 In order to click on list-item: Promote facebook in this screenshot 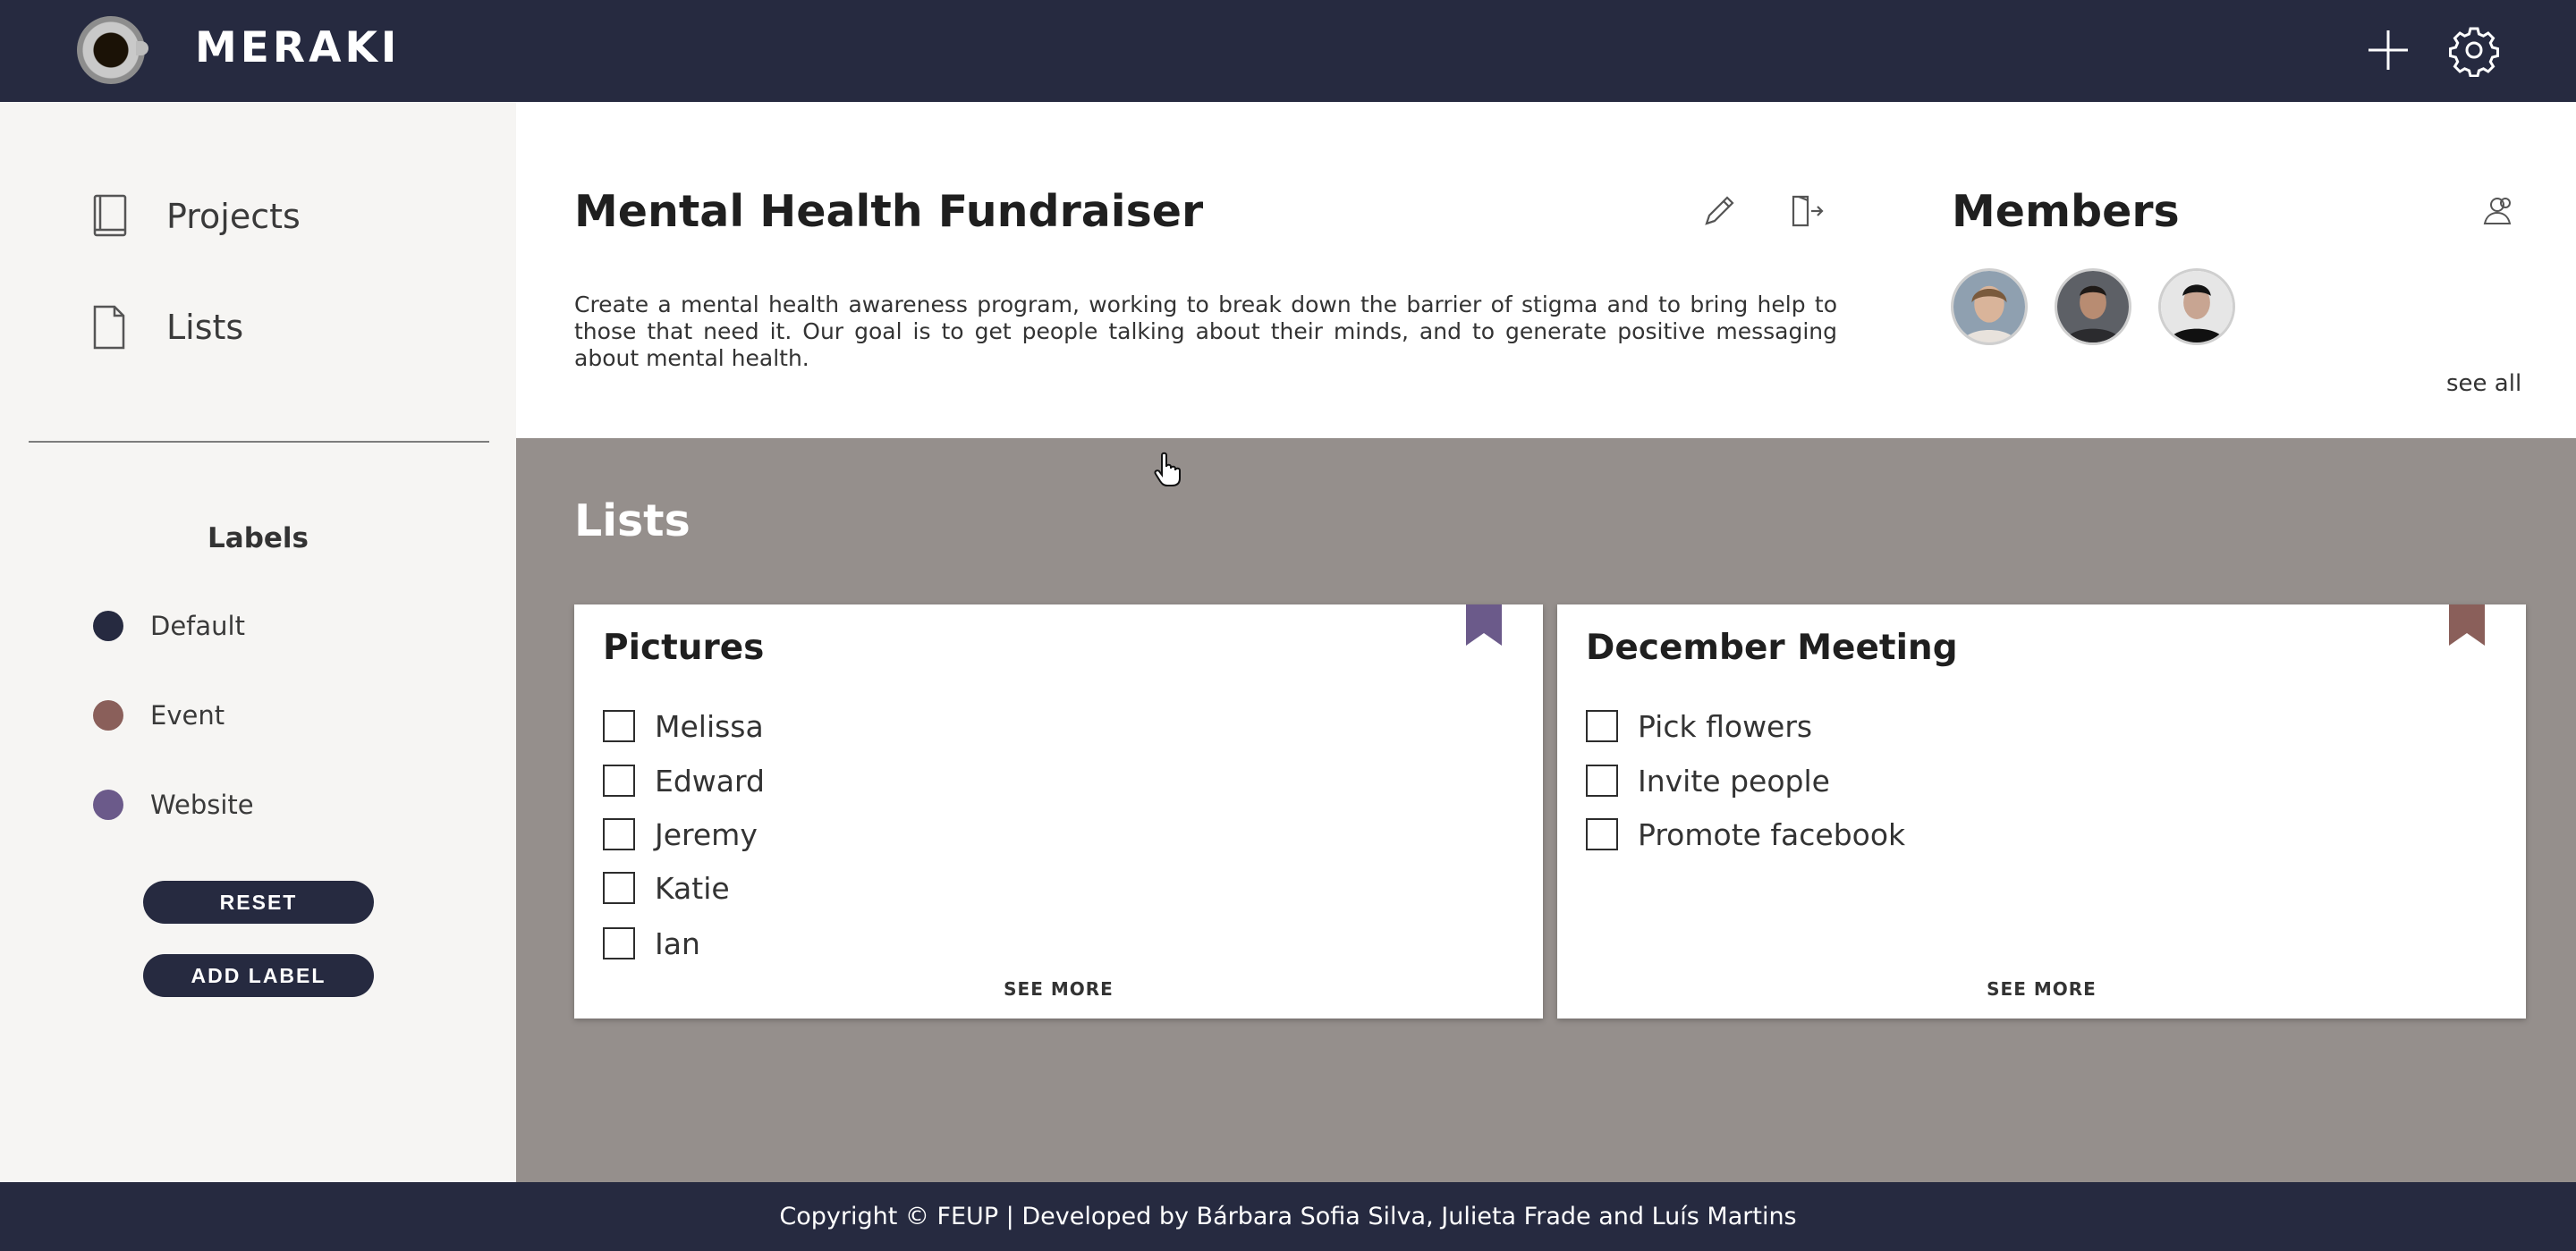, I will do `click(1745, 834)`.